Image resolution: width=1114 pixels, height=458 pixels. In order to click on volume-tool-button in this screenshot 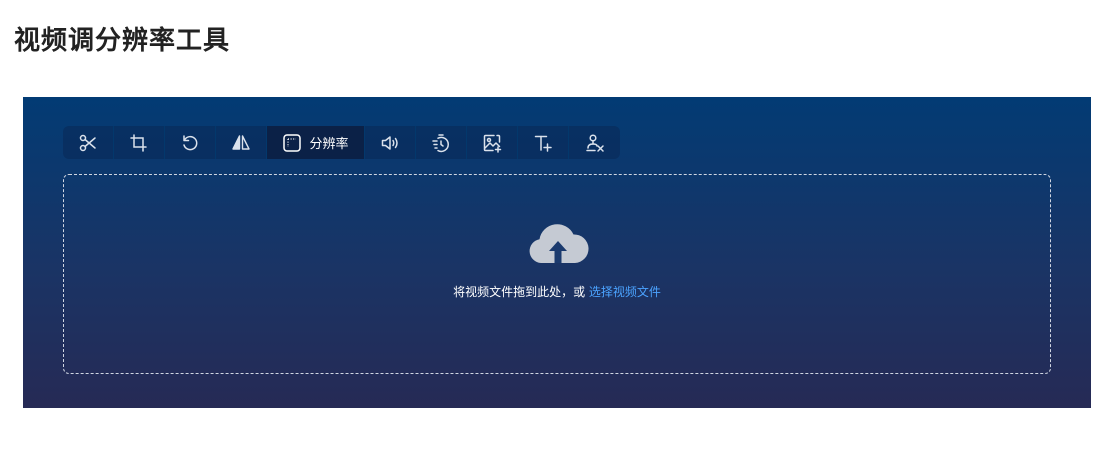, I will do `click(390, 142)`.